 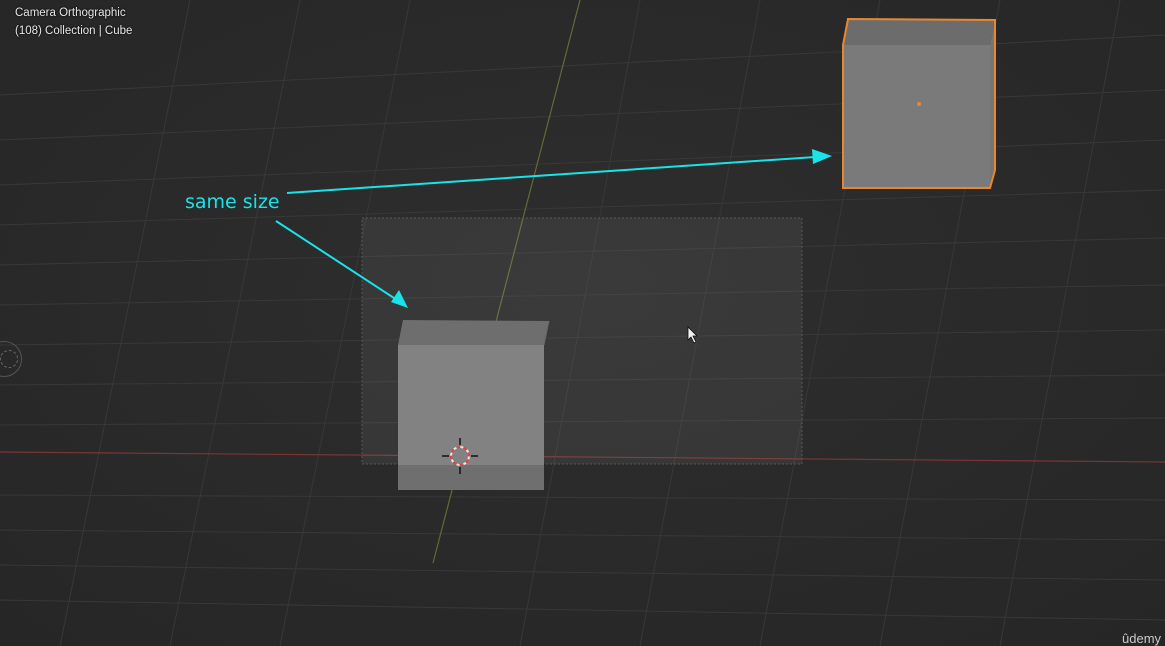 I want to click on selected-cube, so click(x=919, y=103).